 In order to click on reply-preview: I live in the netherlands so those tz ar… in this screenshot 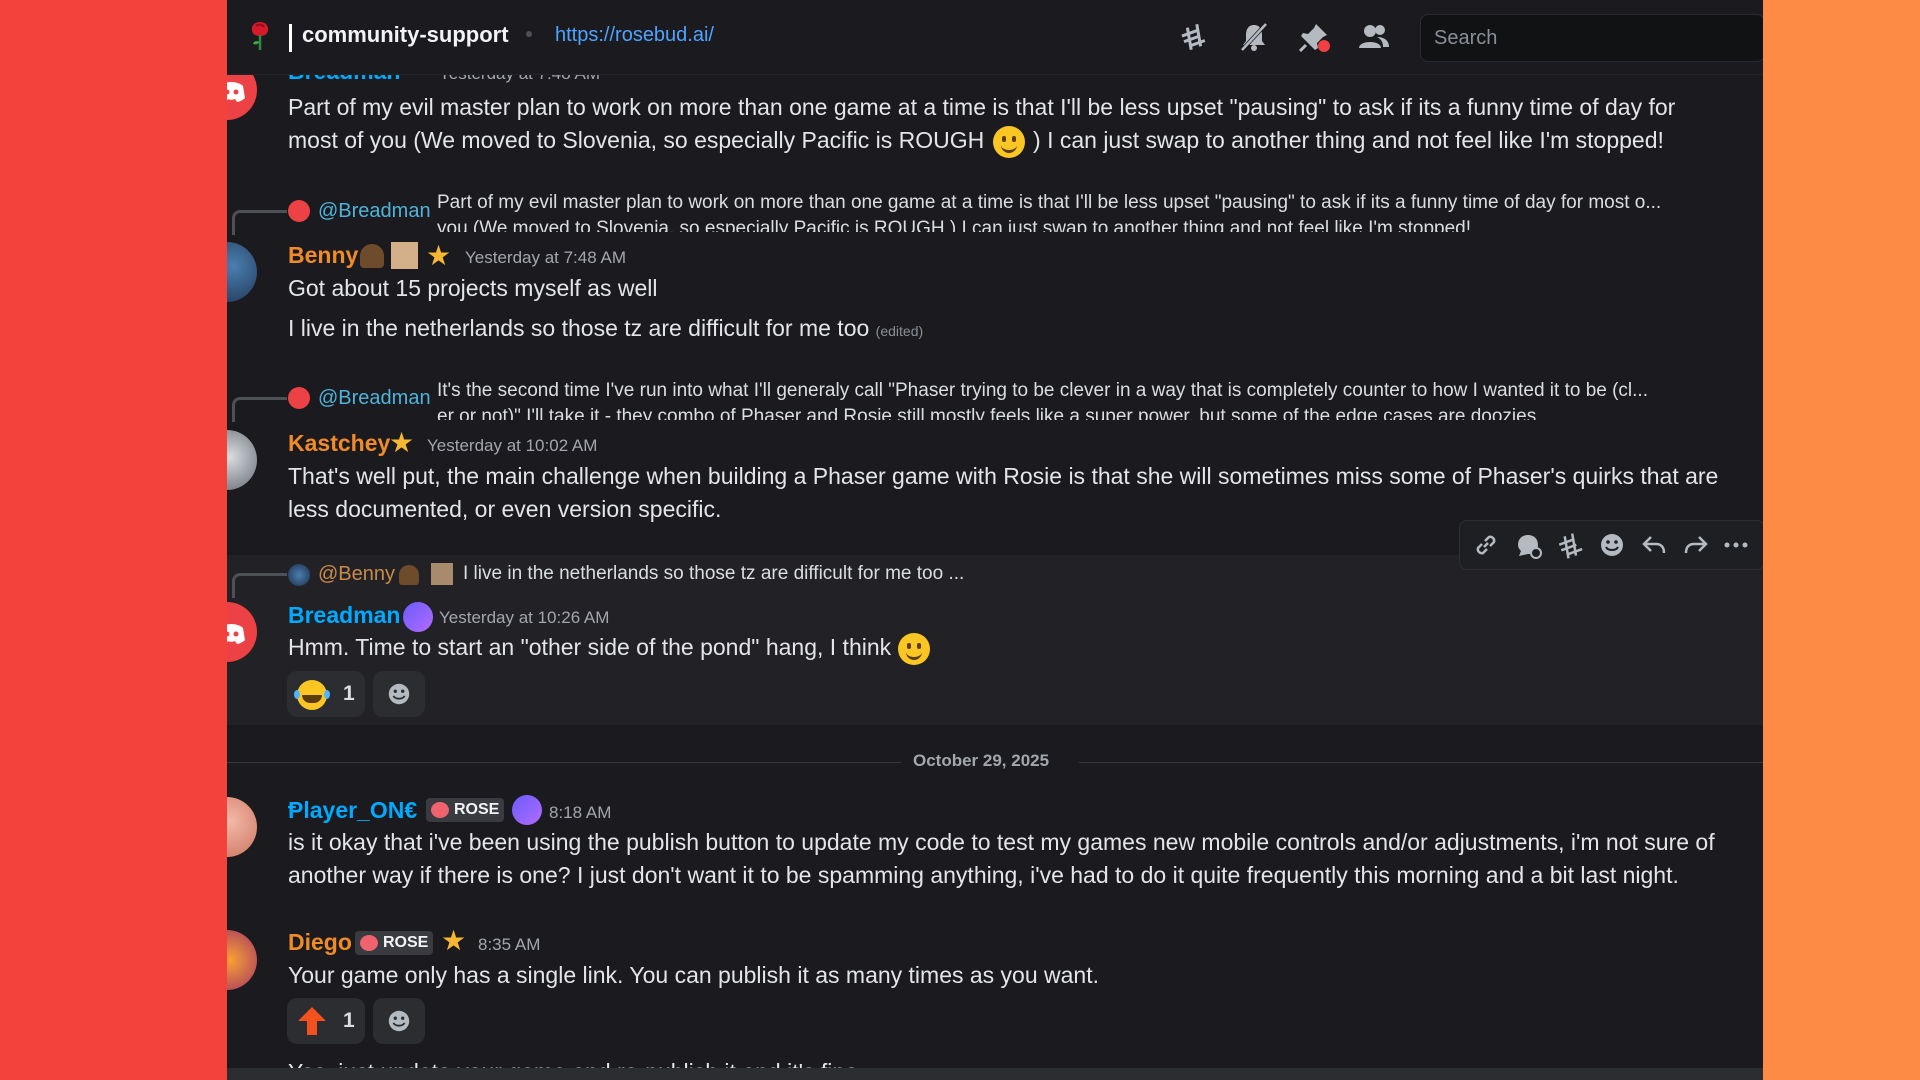, I will do `click(713, 574)`.